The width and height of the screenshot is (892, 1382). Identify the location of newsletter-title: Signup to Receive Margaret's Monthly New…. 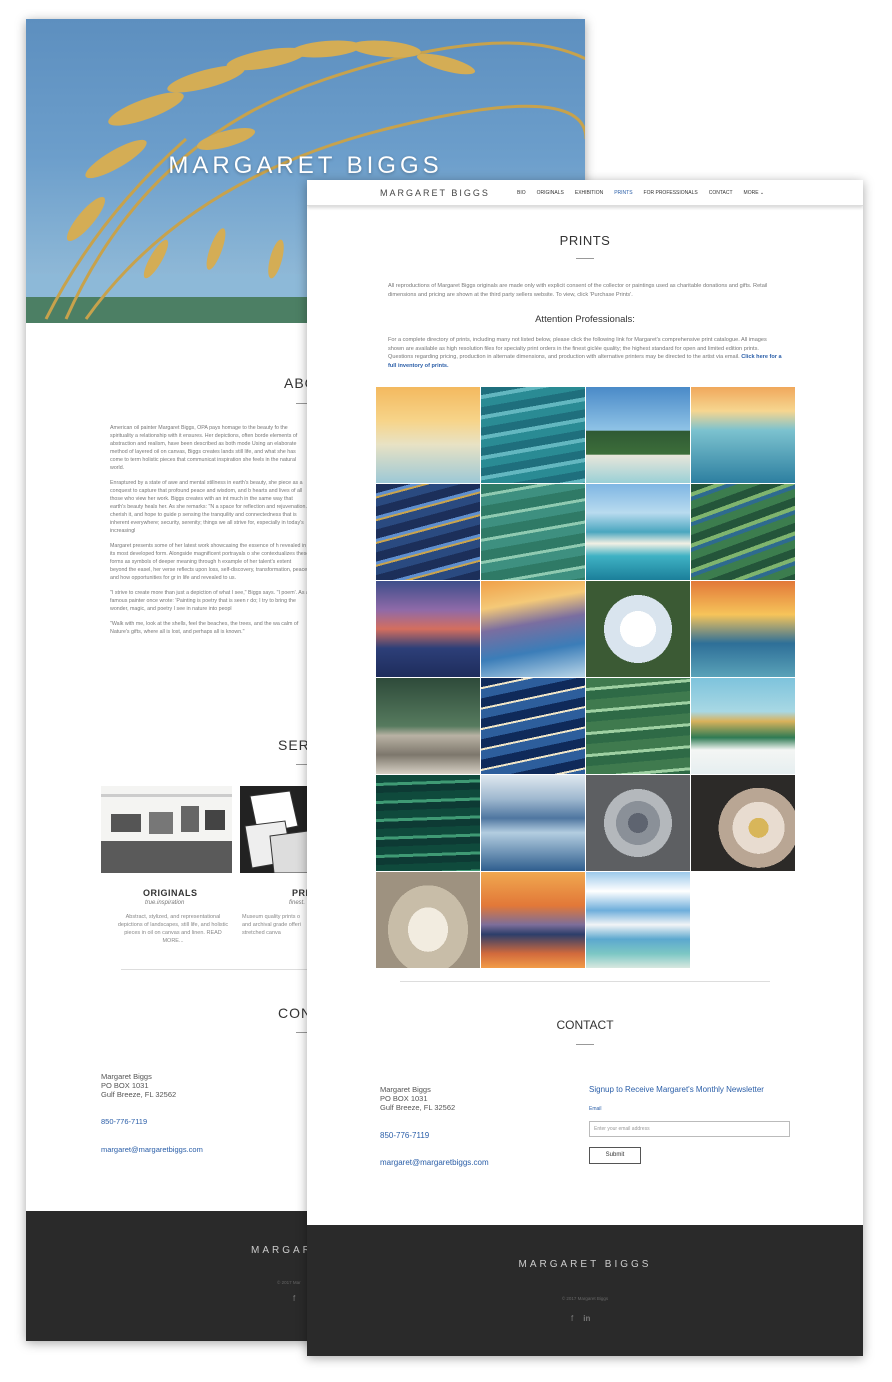
(676, 1089).